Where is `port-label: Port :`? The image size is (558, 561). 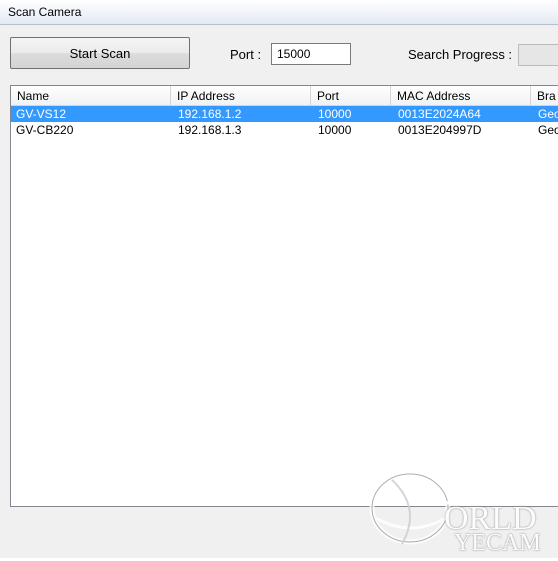 port-label: Port : is located at coordinates (246, 54).